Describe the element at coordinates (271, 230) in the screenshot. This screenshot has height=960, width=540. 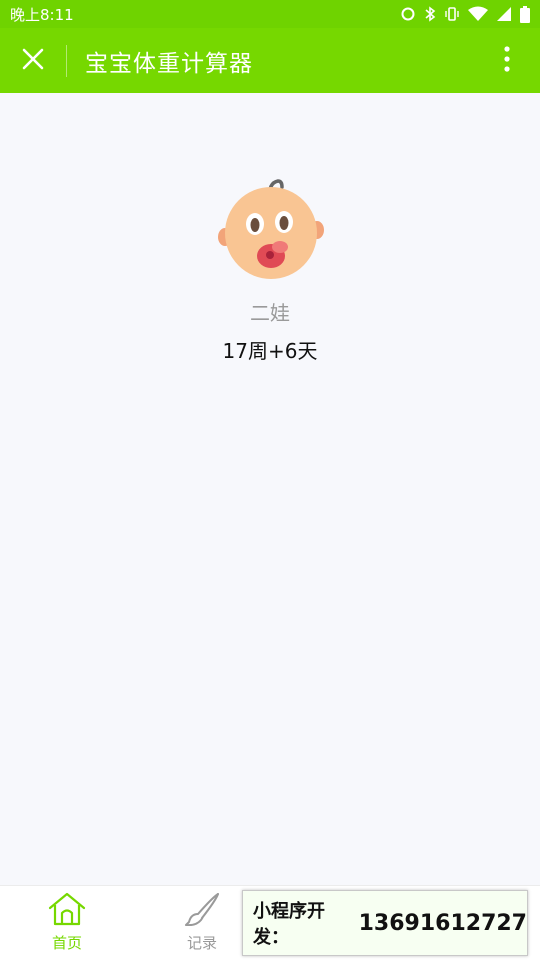
I see `baby-avatar` at that location.